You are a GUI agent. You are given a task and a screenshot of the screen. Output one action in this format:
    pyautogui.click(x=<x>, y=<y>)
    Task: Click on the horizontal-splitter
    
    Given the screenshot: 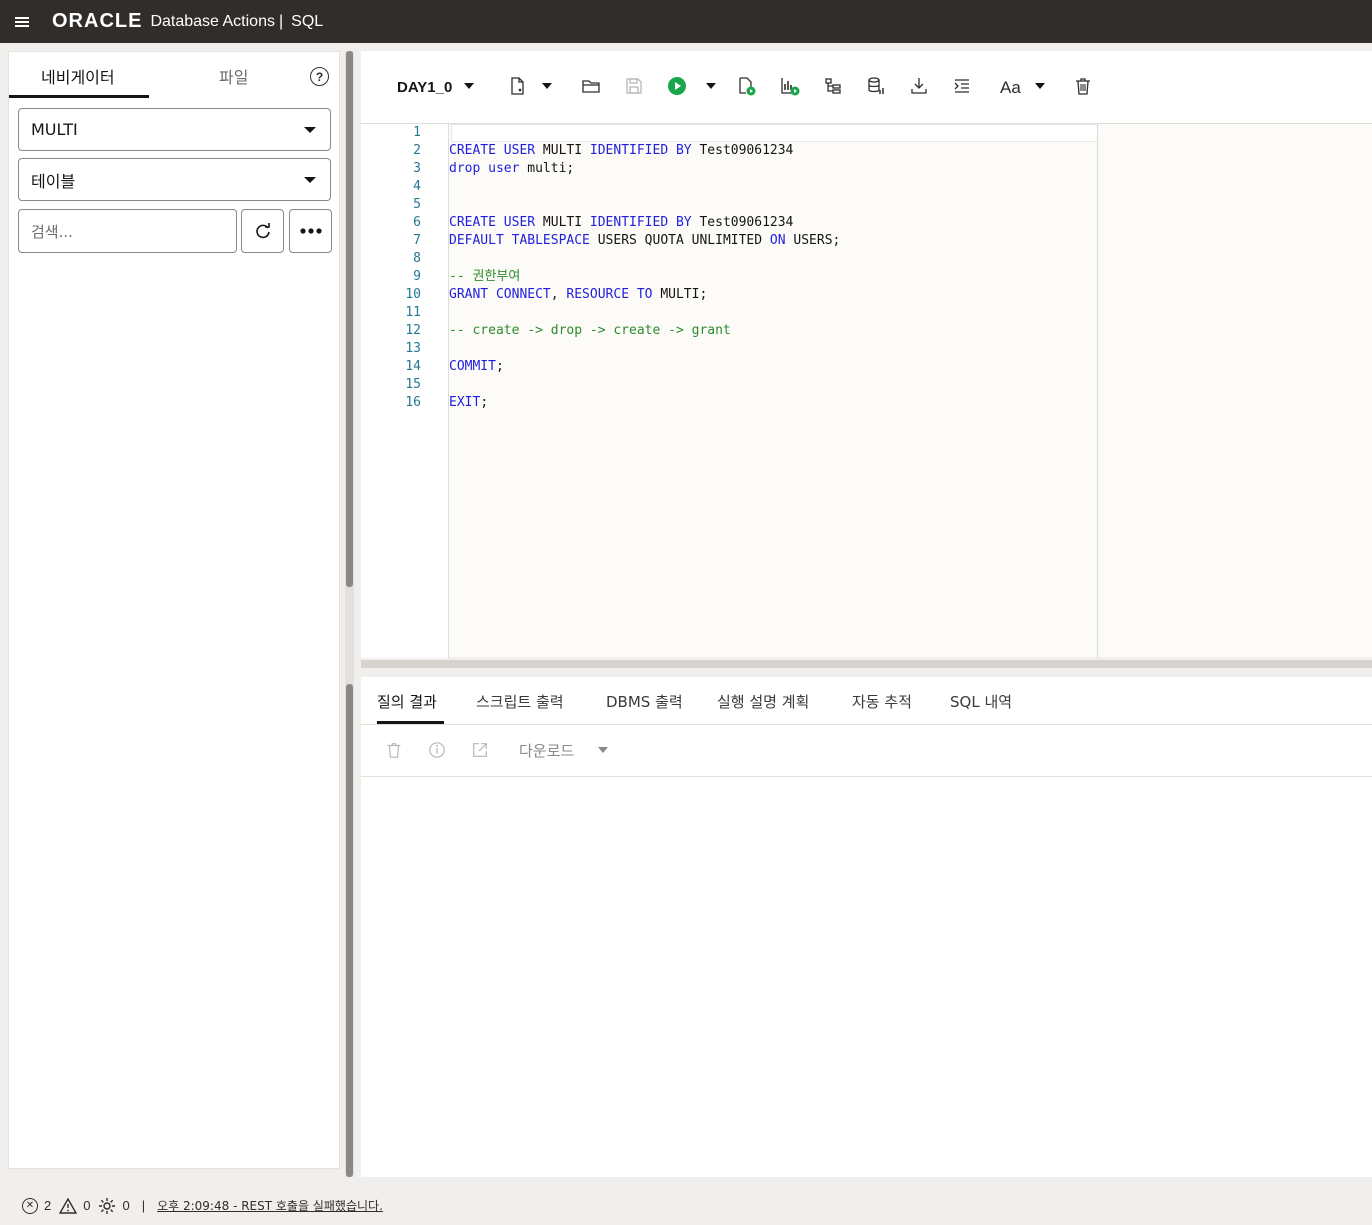 What is the action you would take?
    pyautogui.click(x=866, y=664)
    